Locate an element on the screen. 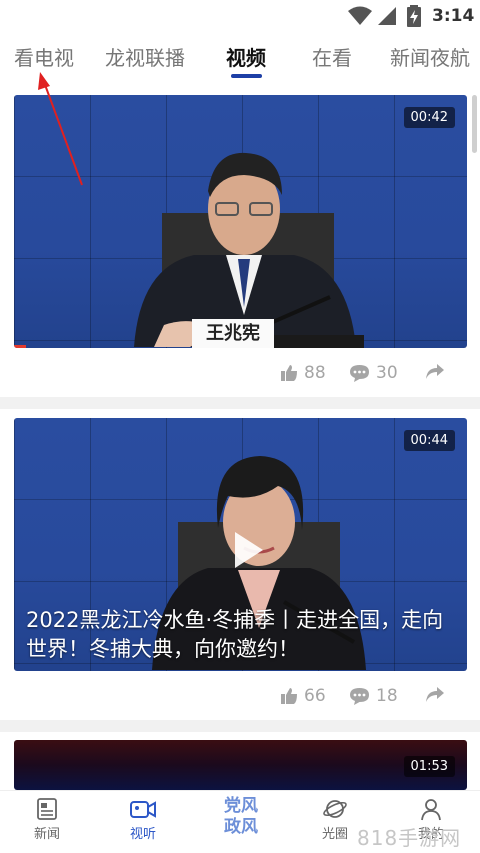 This screenshot has height=853, width=480. speaker-figure is located at coordinates (249, 250).